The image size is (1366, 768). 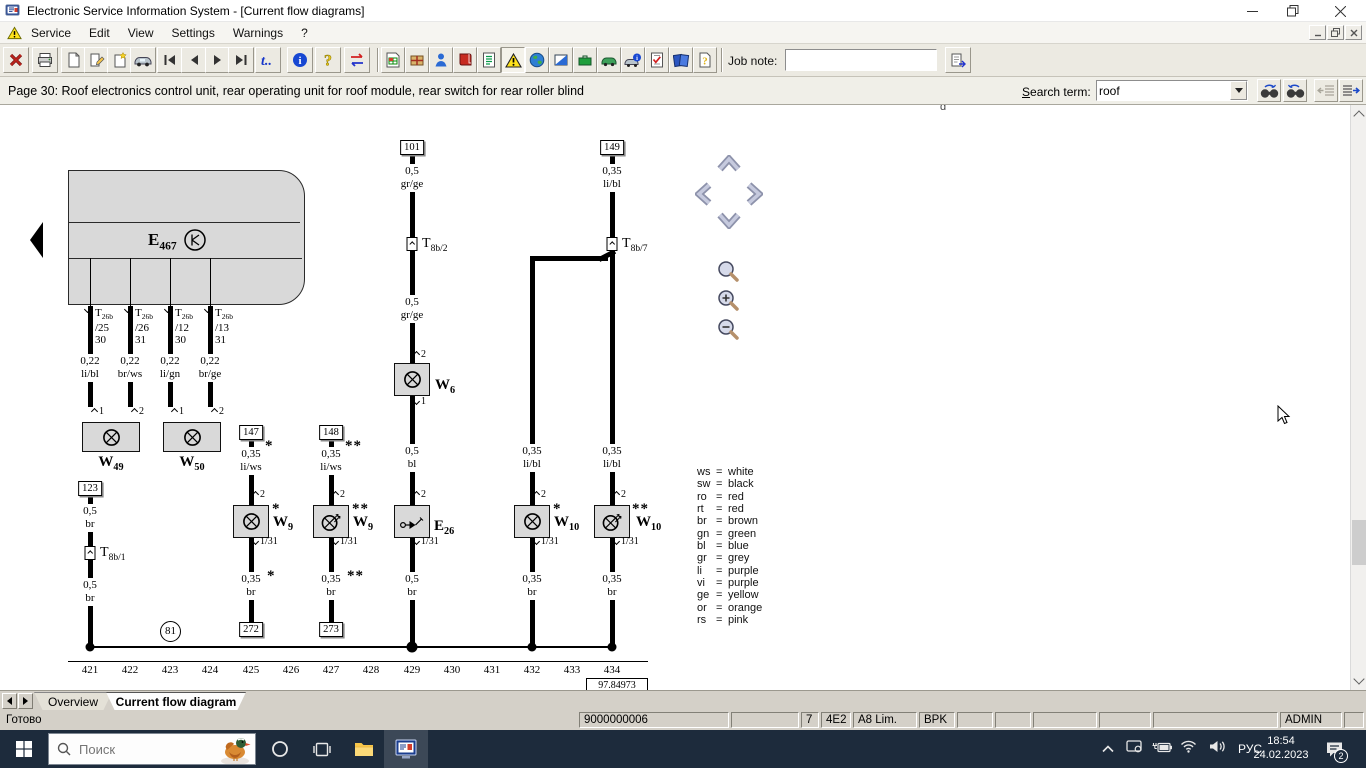 What do you see at coordinates (728, 301) in the screenshot?
I see `zoom-in-button` at bounding box center [728, 301].